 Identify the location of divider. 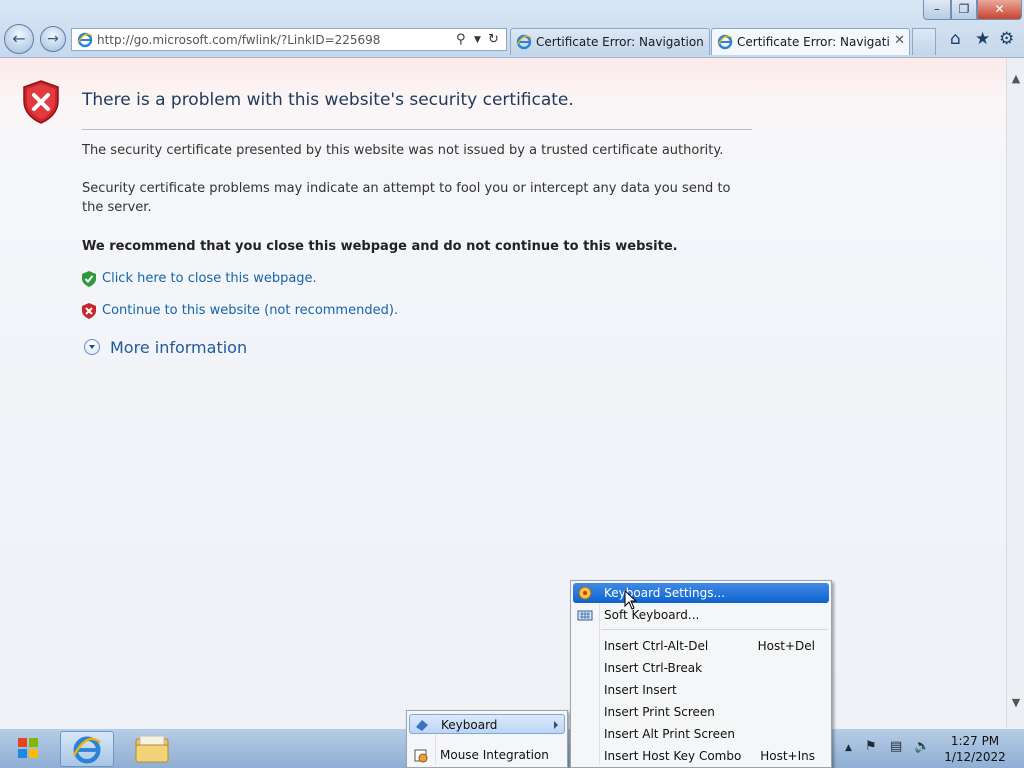
(417, 129).